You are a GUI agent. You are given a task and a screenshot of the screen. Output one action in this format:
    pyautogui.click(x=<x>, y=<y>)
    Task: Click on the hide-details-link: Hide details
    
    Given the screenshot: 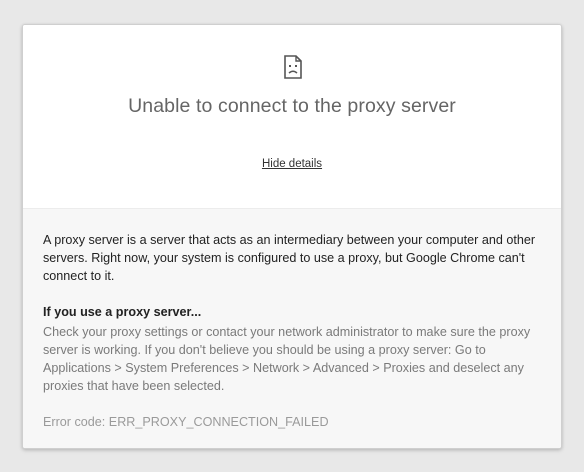 What is the action you would take?
    pyautogui.click(x=292, y=164)
    